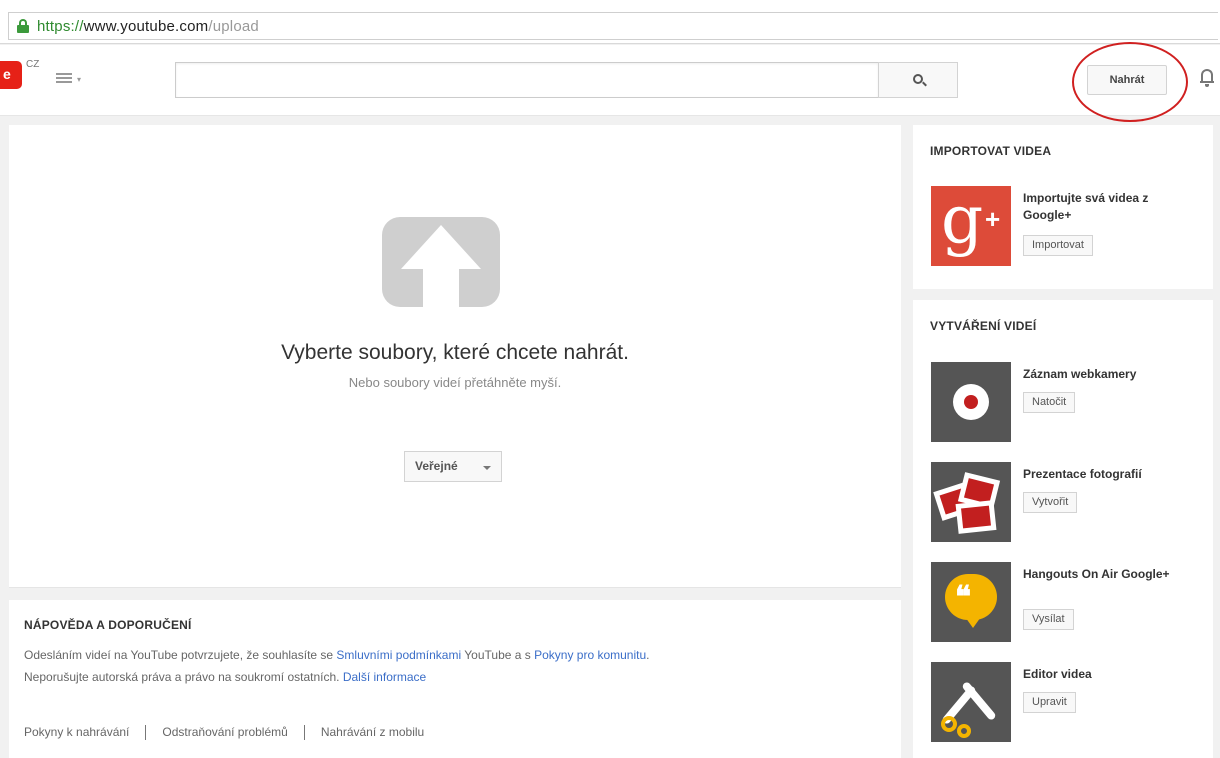 The image size is (1220, 758). Describe the element at coordinates (455, 382) in the screenshot. I see `upload-subtitle: Nebo soubory videí přetáhněte myší.` at that location.